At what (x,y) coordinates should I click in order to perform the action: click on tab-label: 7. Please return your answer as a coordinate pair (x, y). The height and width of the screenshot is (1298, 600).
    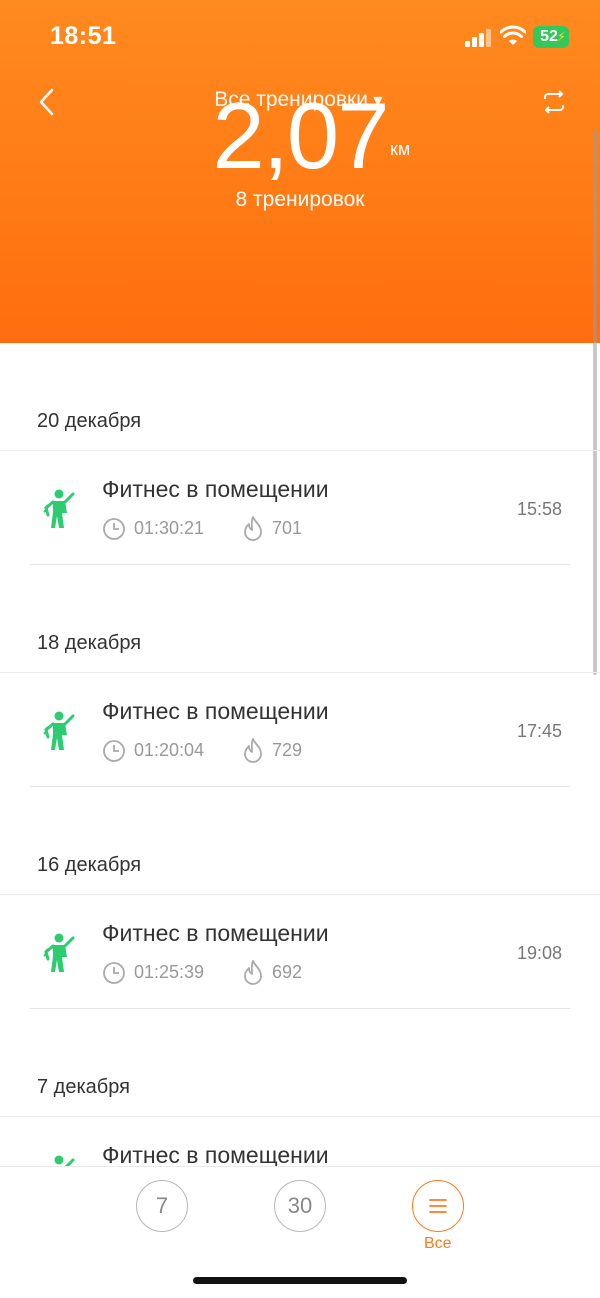
    Looking at the image, I should click on (162, 1205).